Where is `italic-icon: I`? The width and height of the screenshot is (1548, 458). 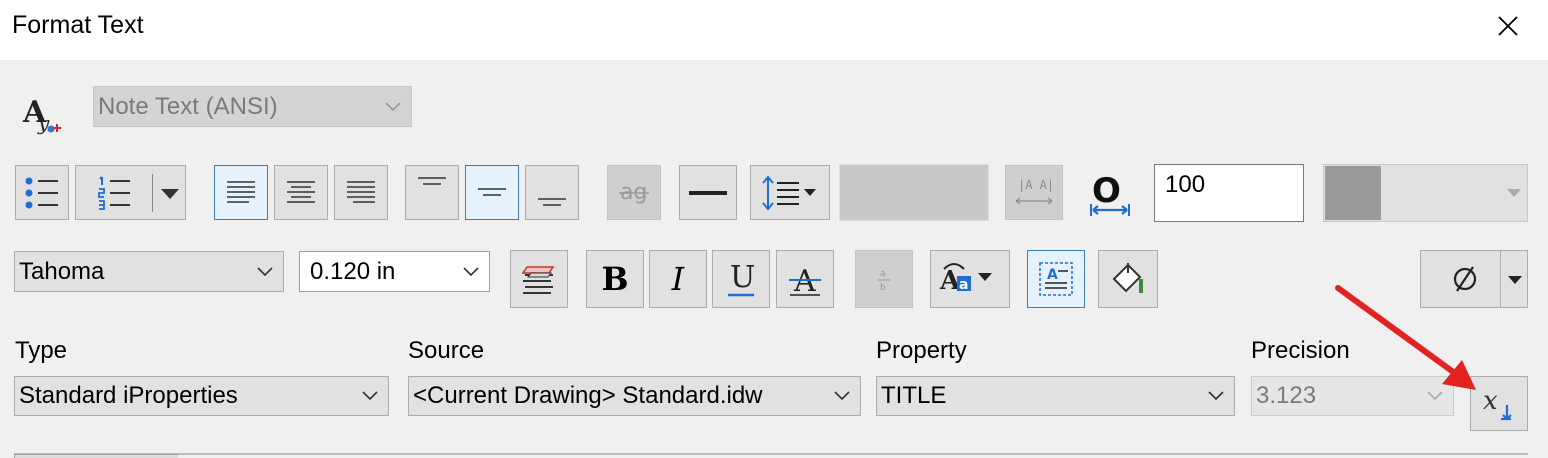
italic-icon: I is located at coordinates (678, 279).